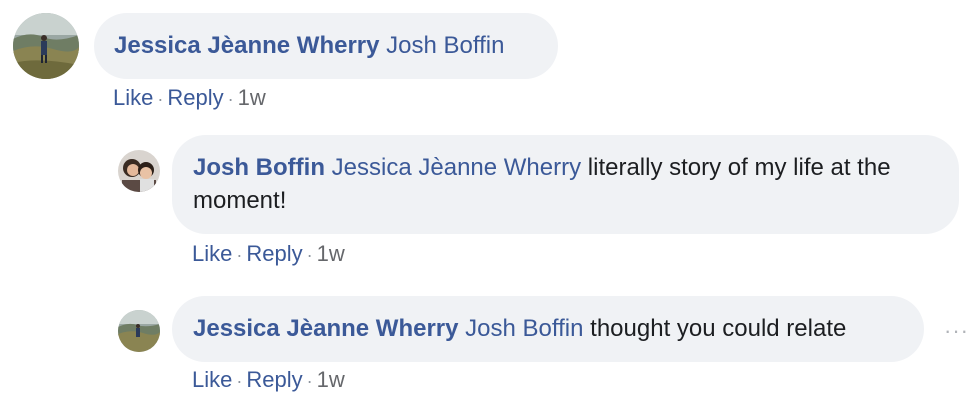 Image resolution: width=980 pixels, height=405 pixels. I want to click on comment-bubble: Jessica Jèanne Wherry Josh Boffin, so click(326, 46).